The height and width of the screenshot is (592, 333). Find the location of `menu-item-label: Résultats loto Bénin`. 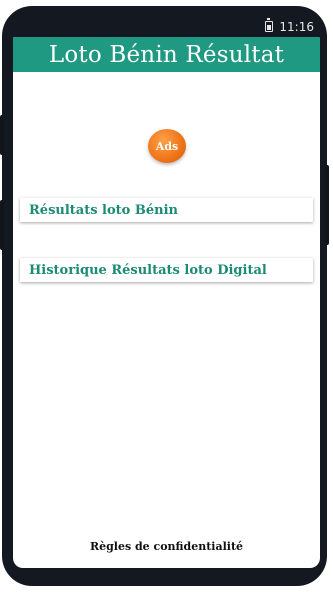

menu-item-label: Résultats loto Bénin is located at coordinates (103, 210).